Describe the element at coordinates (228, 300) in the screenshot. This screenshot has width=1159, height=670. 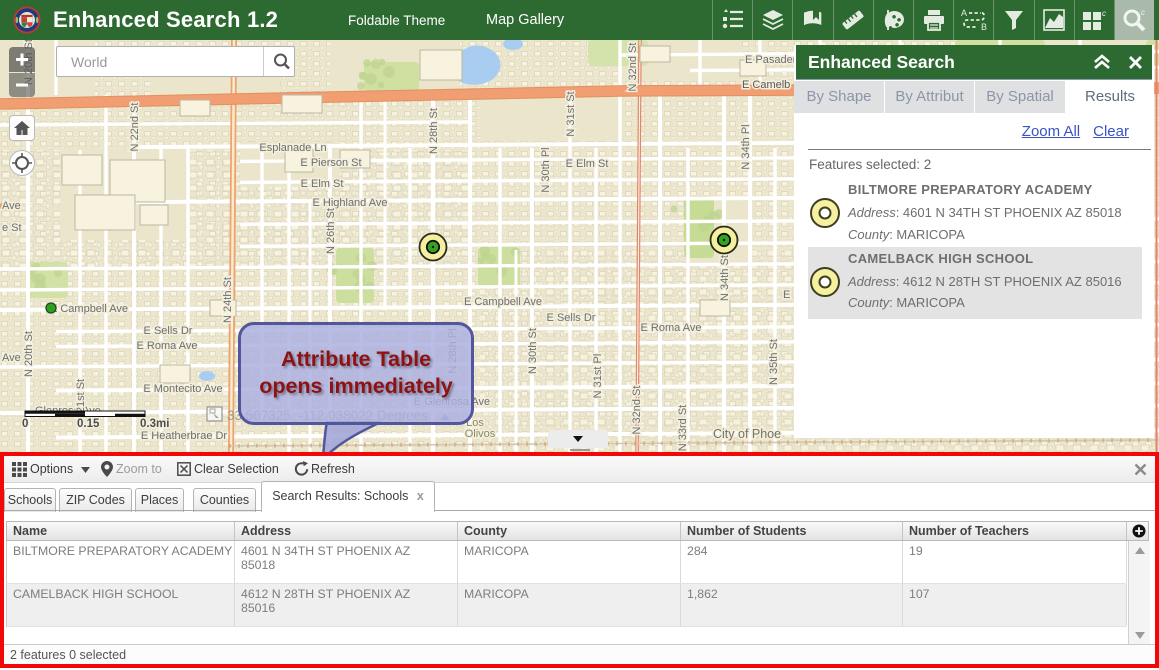
I see `svg-text: N 24th St` at that location.